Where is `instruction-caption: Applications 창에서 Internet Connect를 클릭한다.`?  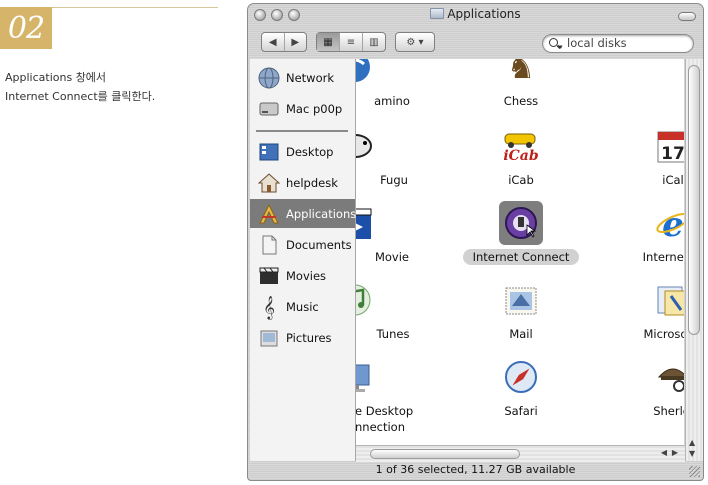 instruction-caption: Applications 창에서 Internet Connect를 클릭한다. is located at coordinates (120, 87).